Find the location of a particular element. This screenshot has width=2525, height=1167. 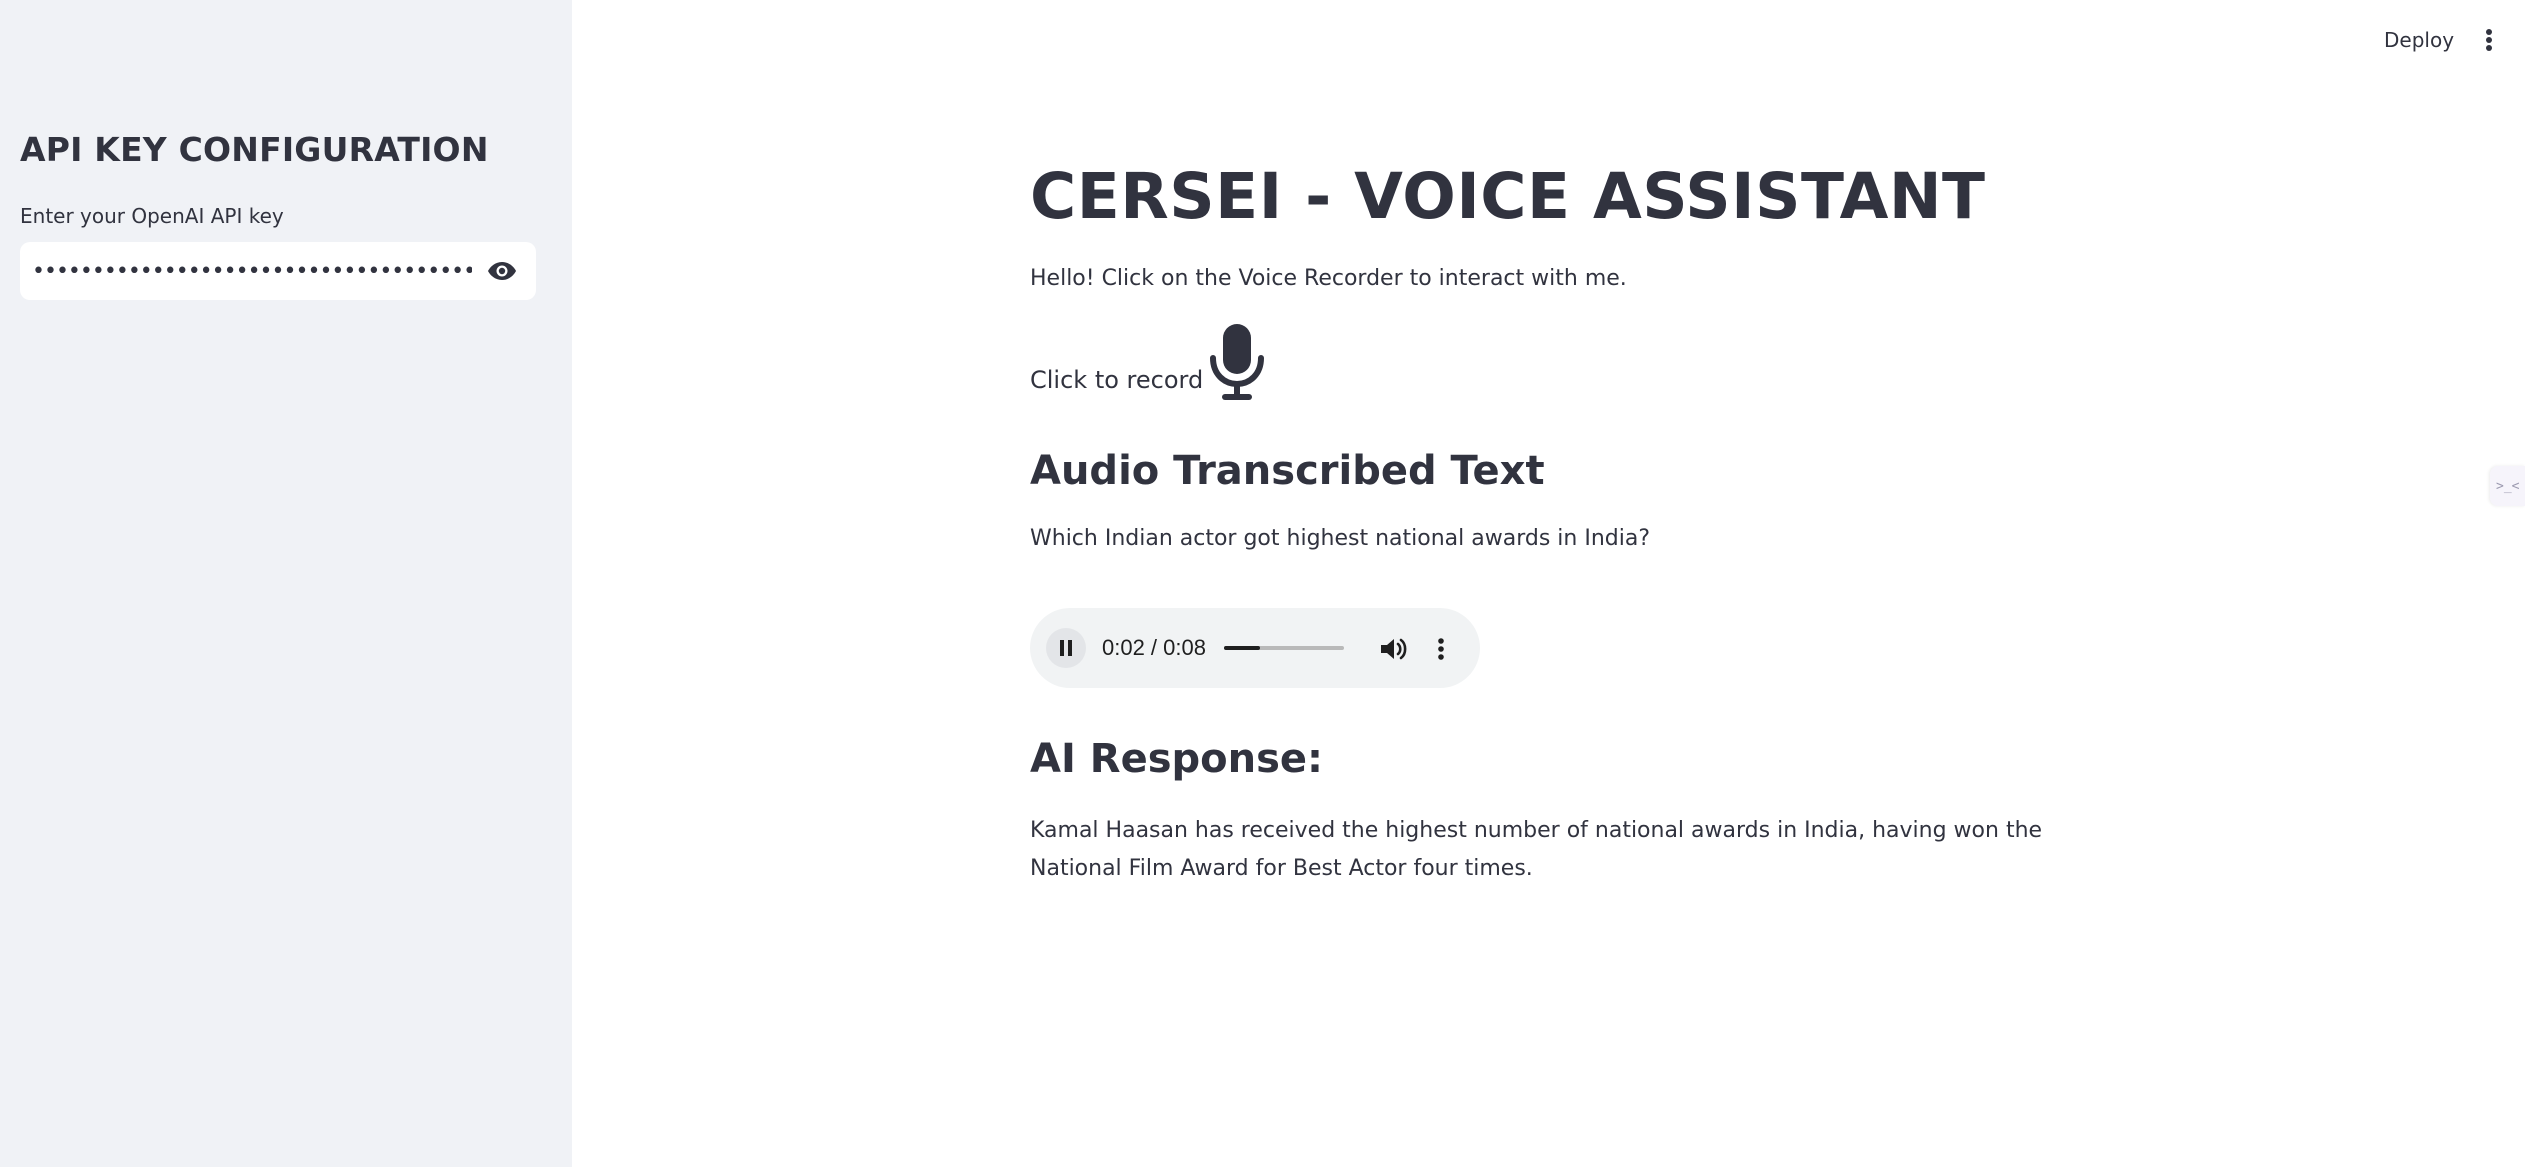

audio-player: 0:02 / 0:08 is located at coordinates (1255, 648).